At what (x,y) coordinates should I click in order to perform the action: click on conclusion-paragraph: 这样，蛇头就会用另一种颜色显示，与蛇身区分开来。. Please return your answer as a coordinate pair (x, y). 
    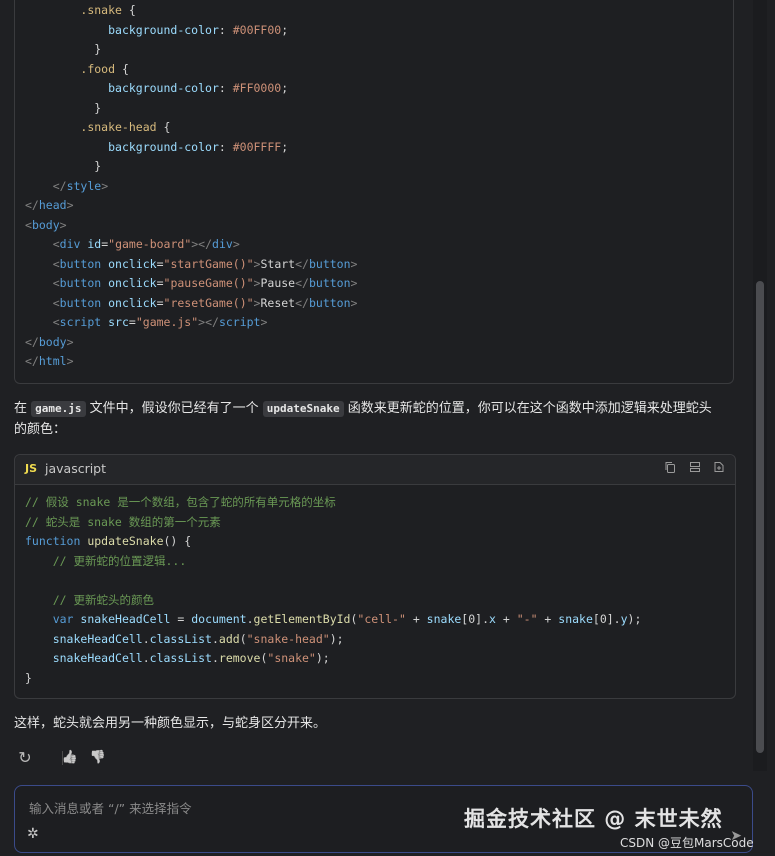
    Looking at the image, I should click on (170, 723).